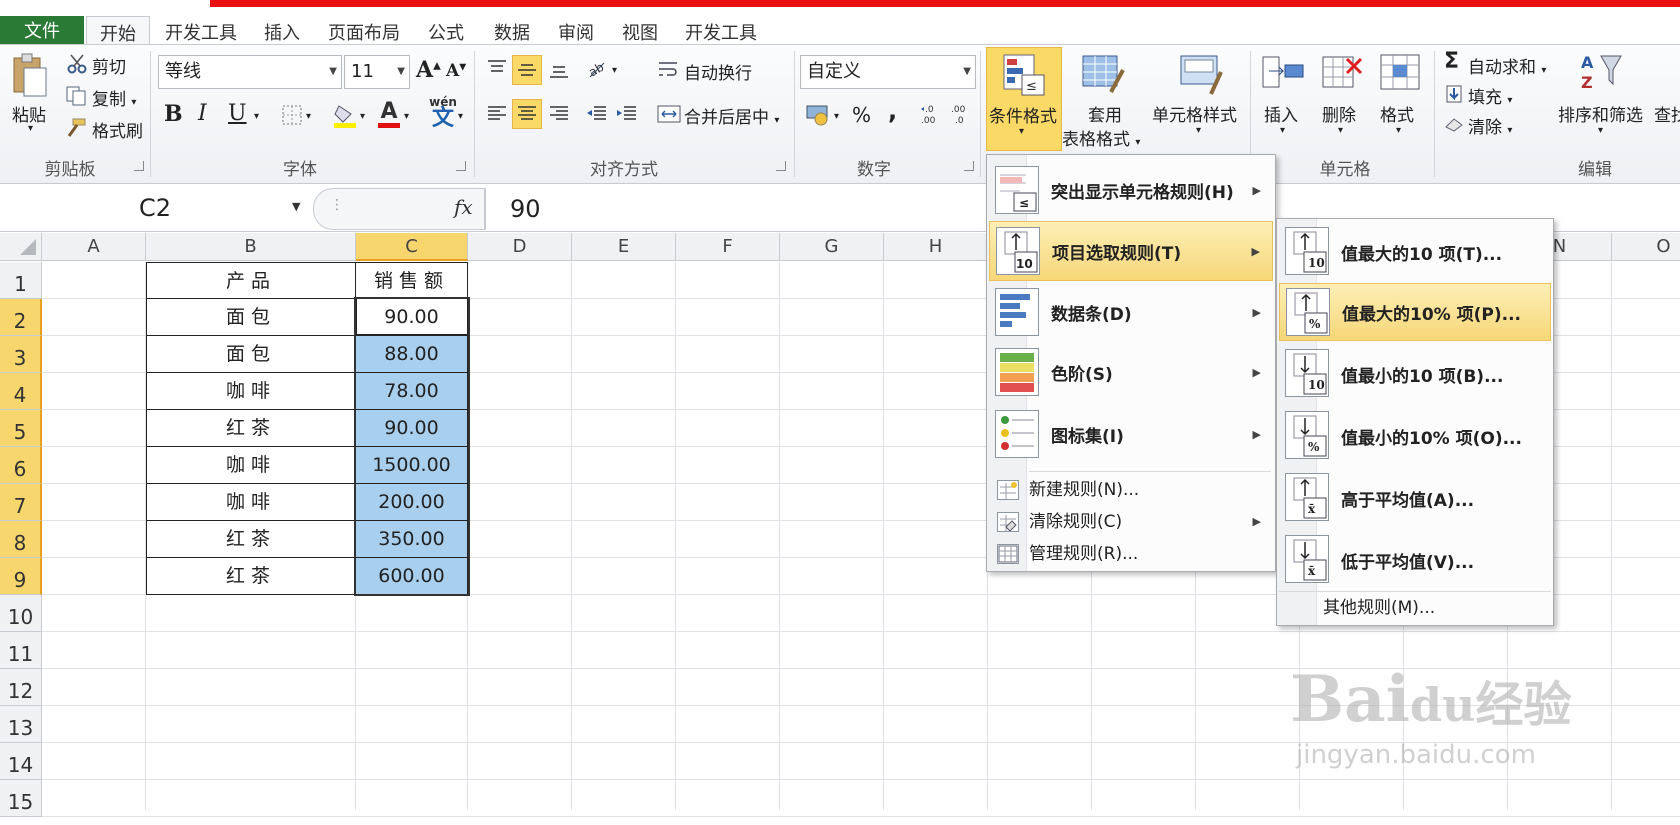 The height and width of the screenshot is (825, 1680). I want to click on align-center-icon, so click(527, 114).